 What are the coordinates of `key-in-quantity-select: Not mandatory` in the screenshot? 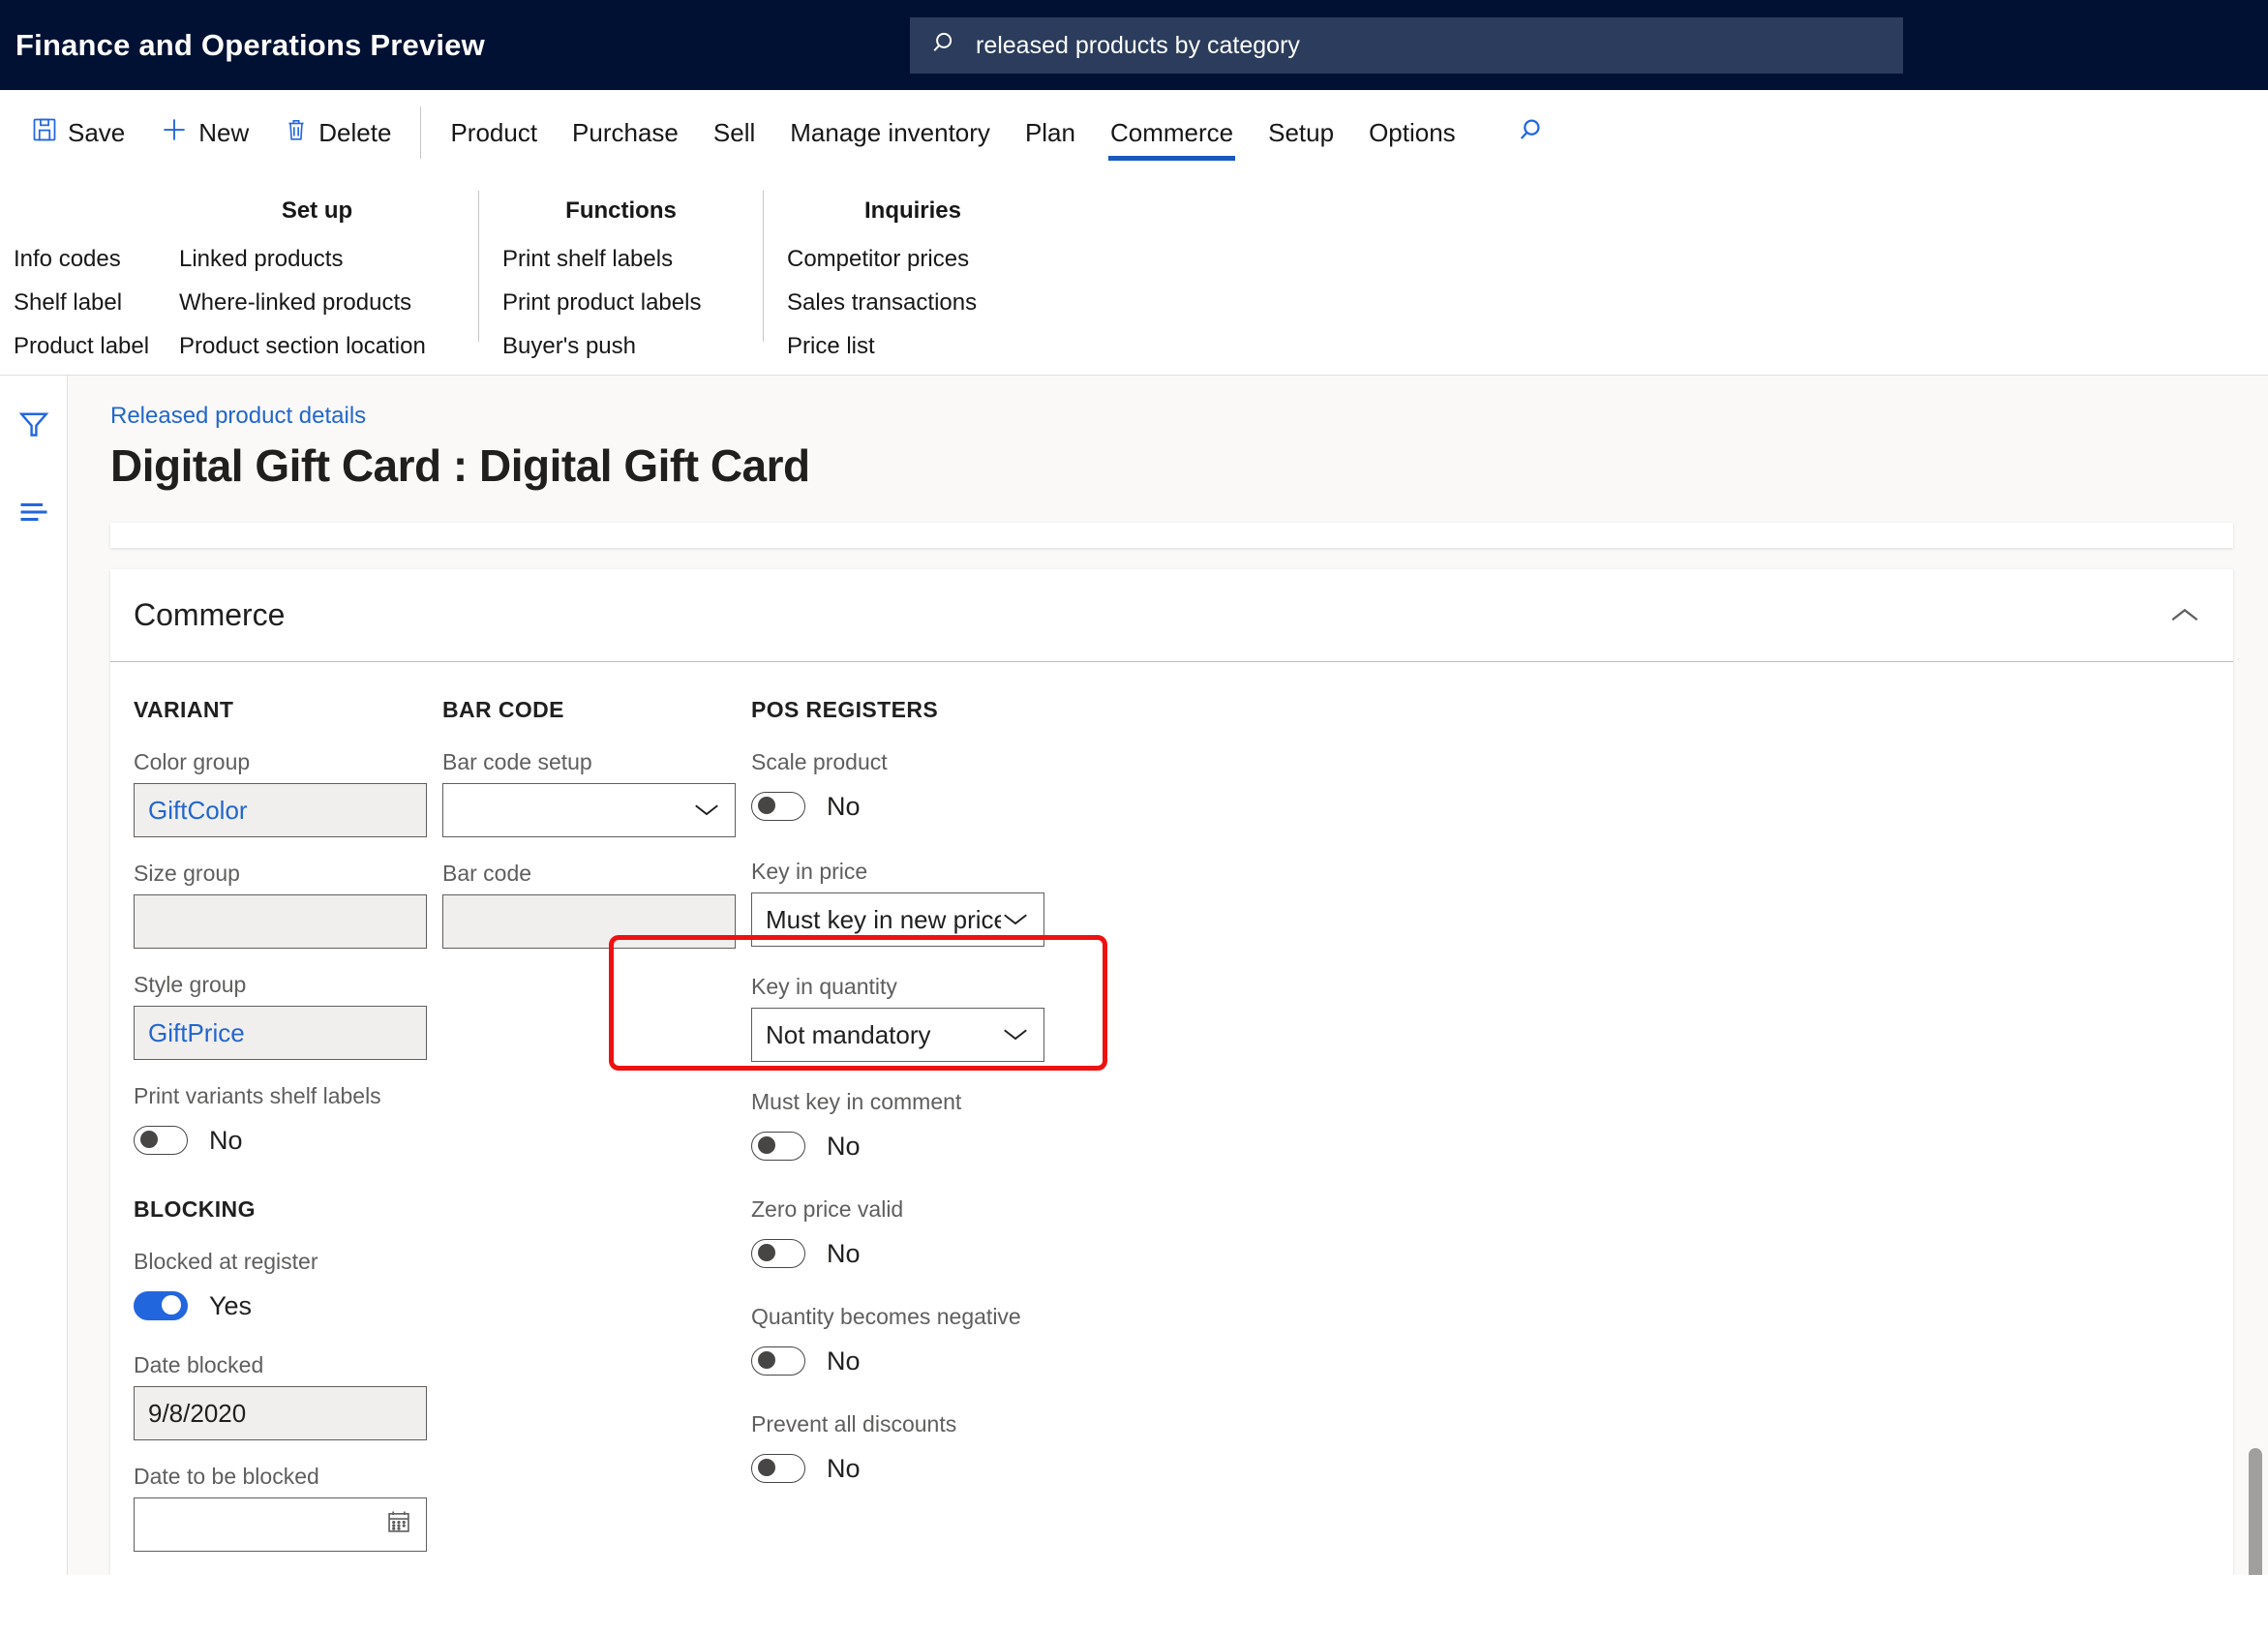 It's located at (897, 1035).